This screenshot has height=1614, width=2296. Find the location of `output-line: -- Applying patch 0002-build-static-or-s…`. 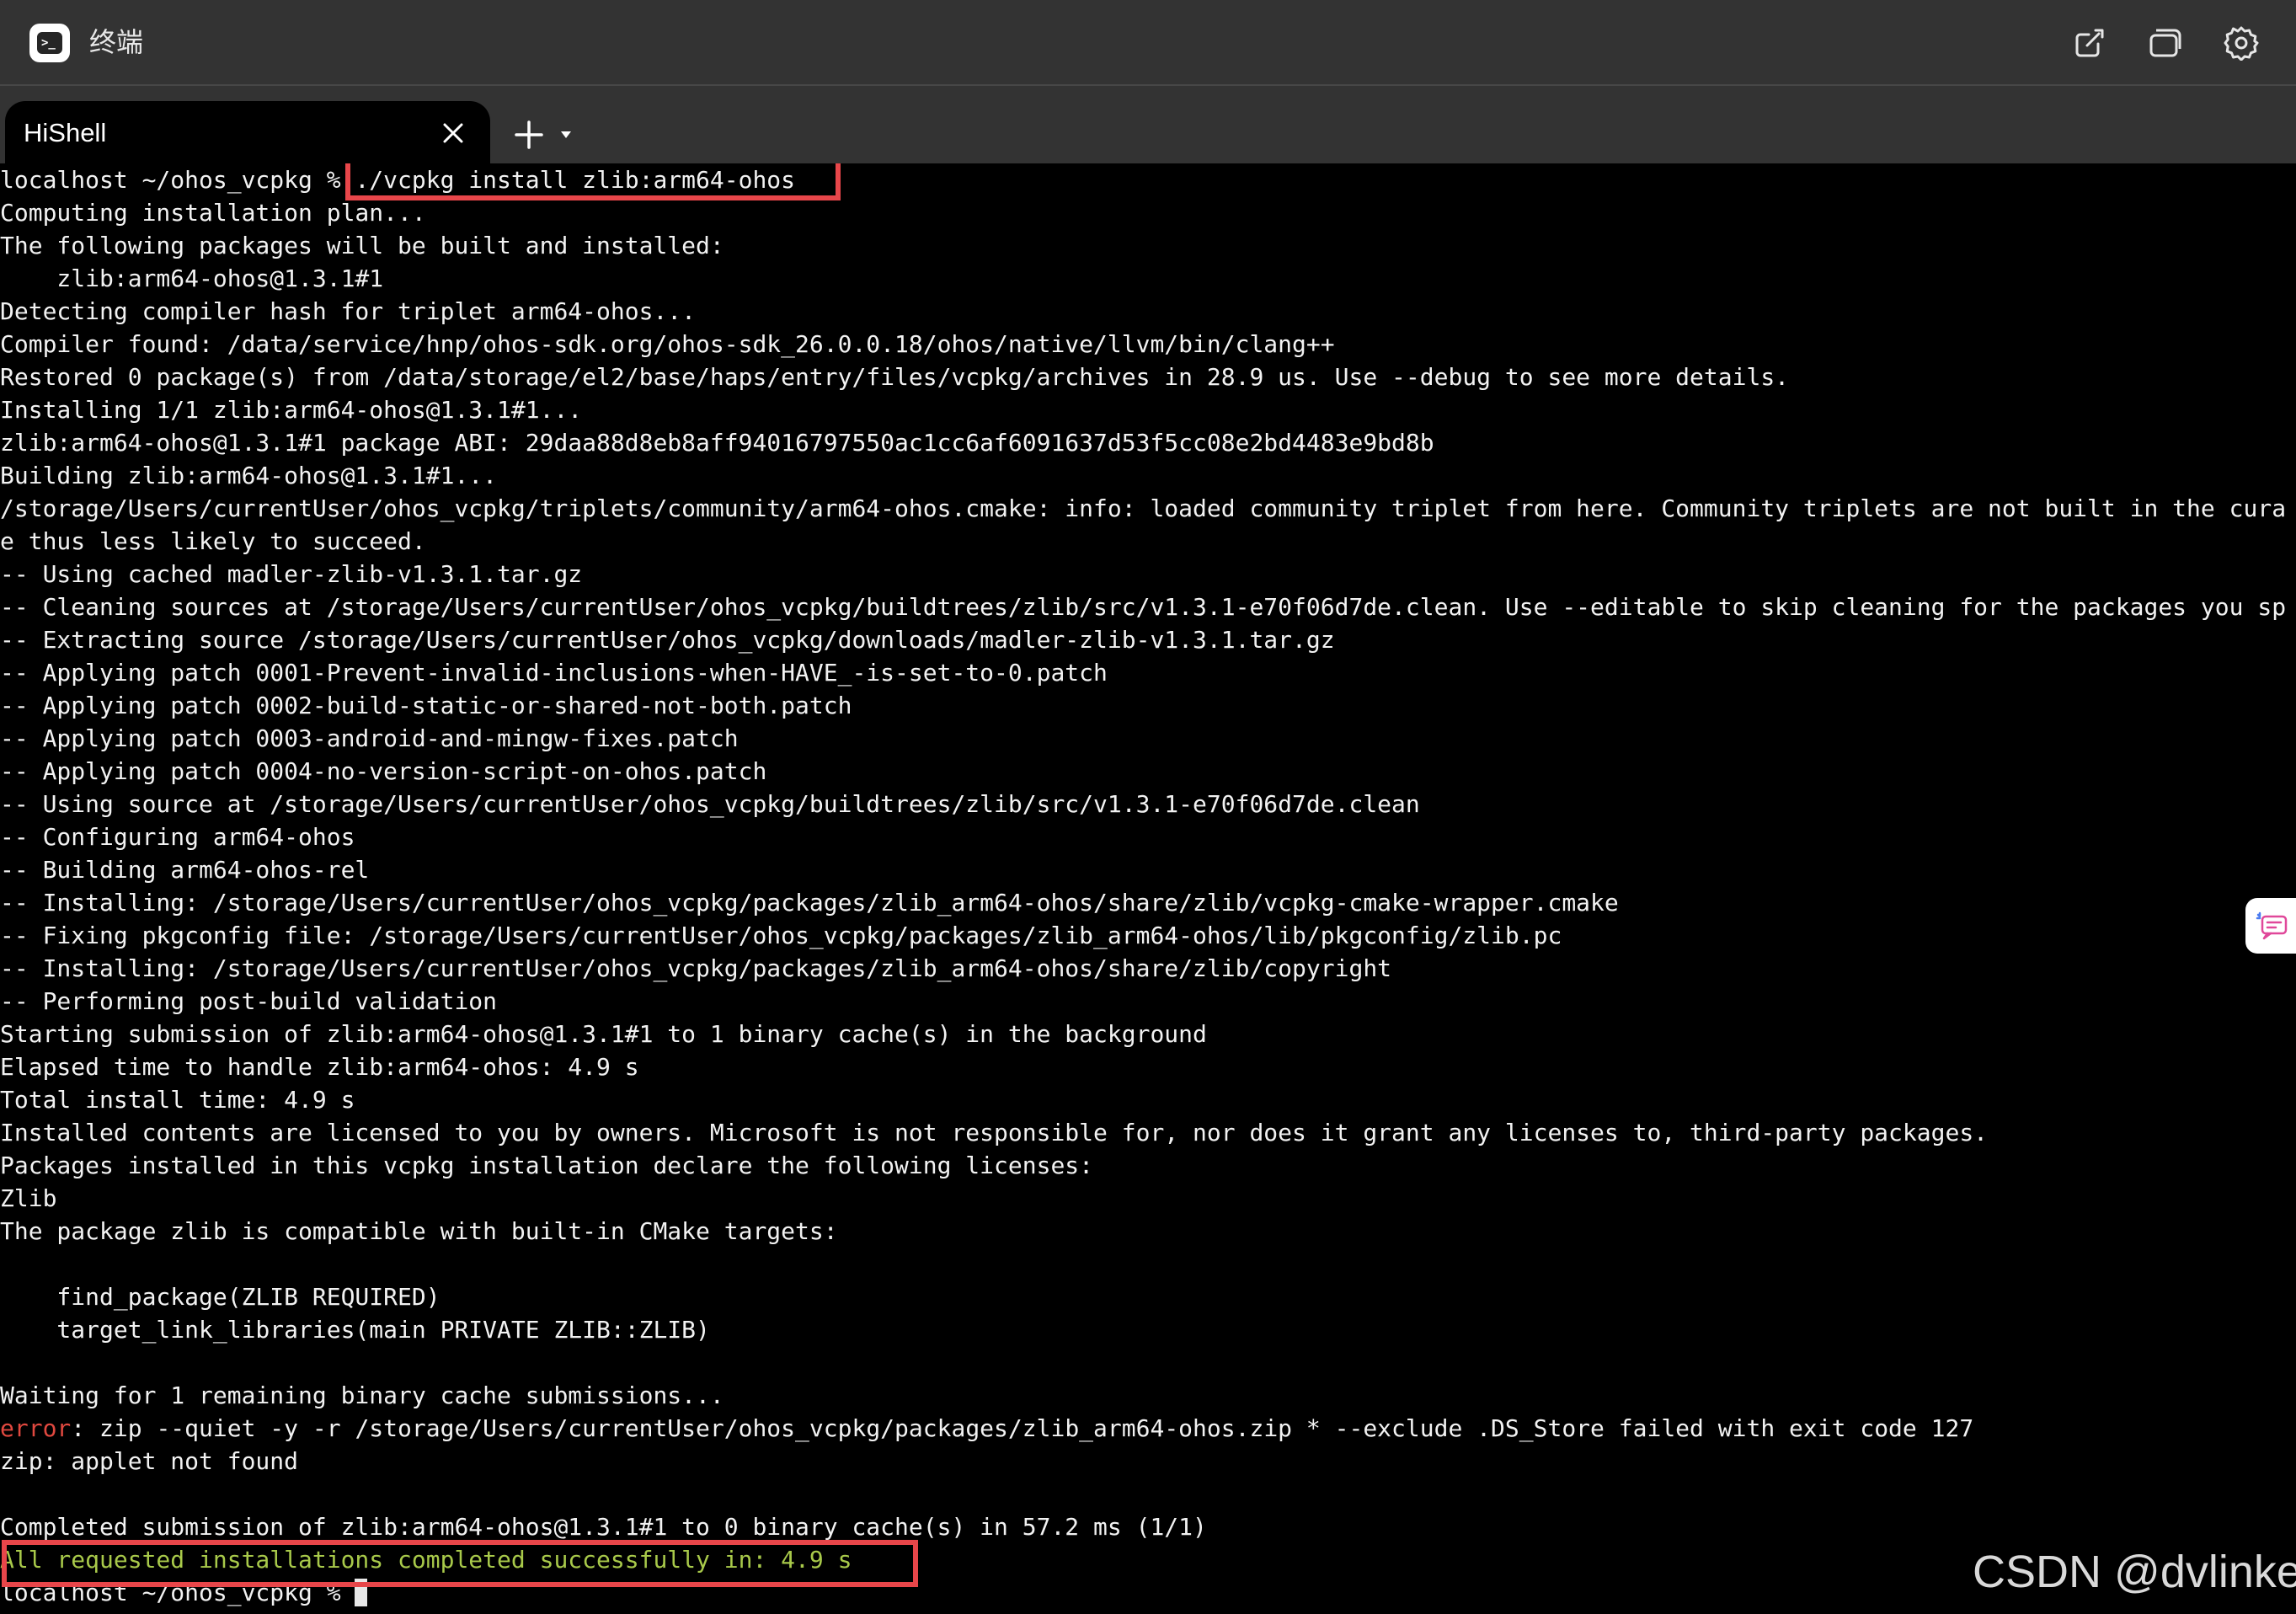

output-line: -- Applying patch 0002-build-static-or-s… is located at coordinates (426, 705).